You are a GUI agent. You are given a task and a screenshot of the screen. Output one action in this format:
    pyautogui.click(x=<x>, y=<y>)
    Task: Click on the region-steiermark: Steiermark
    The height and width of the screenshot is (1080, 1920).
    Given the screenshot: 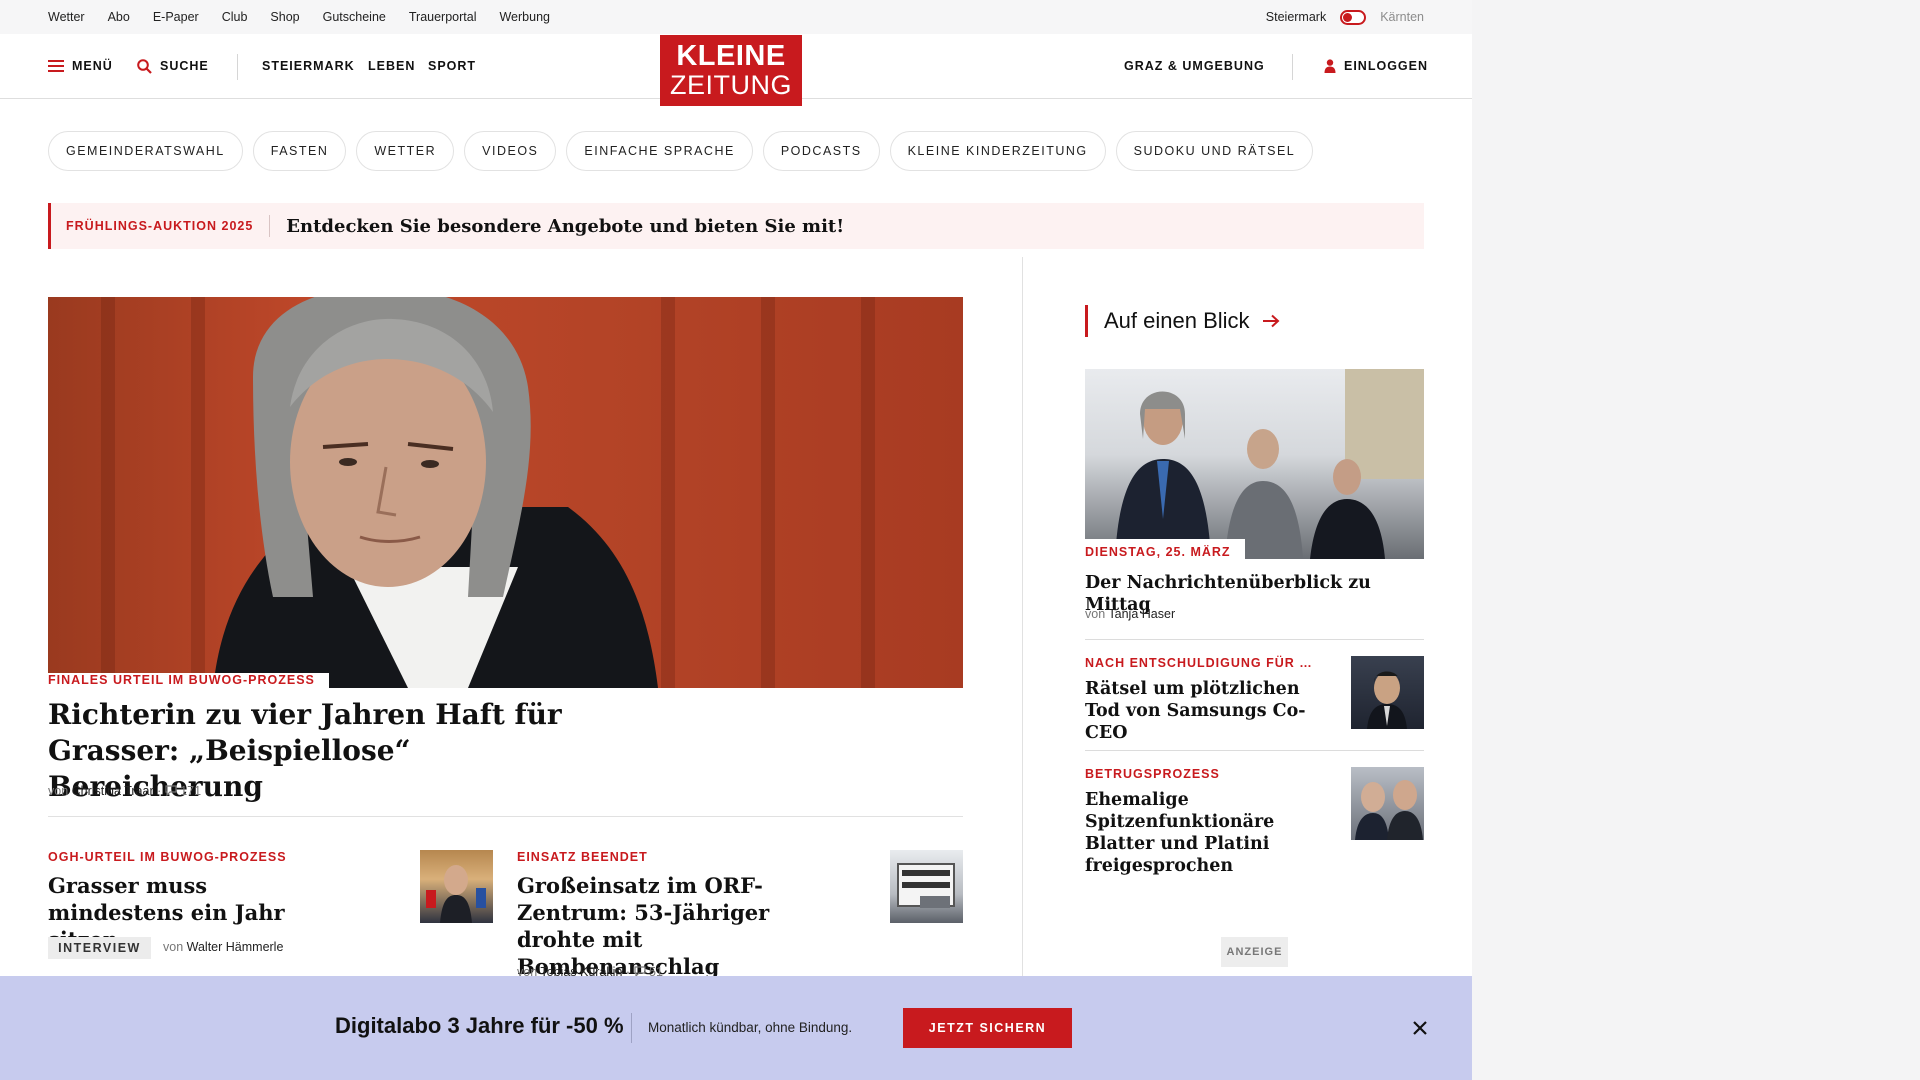 What is the action you would take?
    pyautogui.click(x=1296, y=17)
    